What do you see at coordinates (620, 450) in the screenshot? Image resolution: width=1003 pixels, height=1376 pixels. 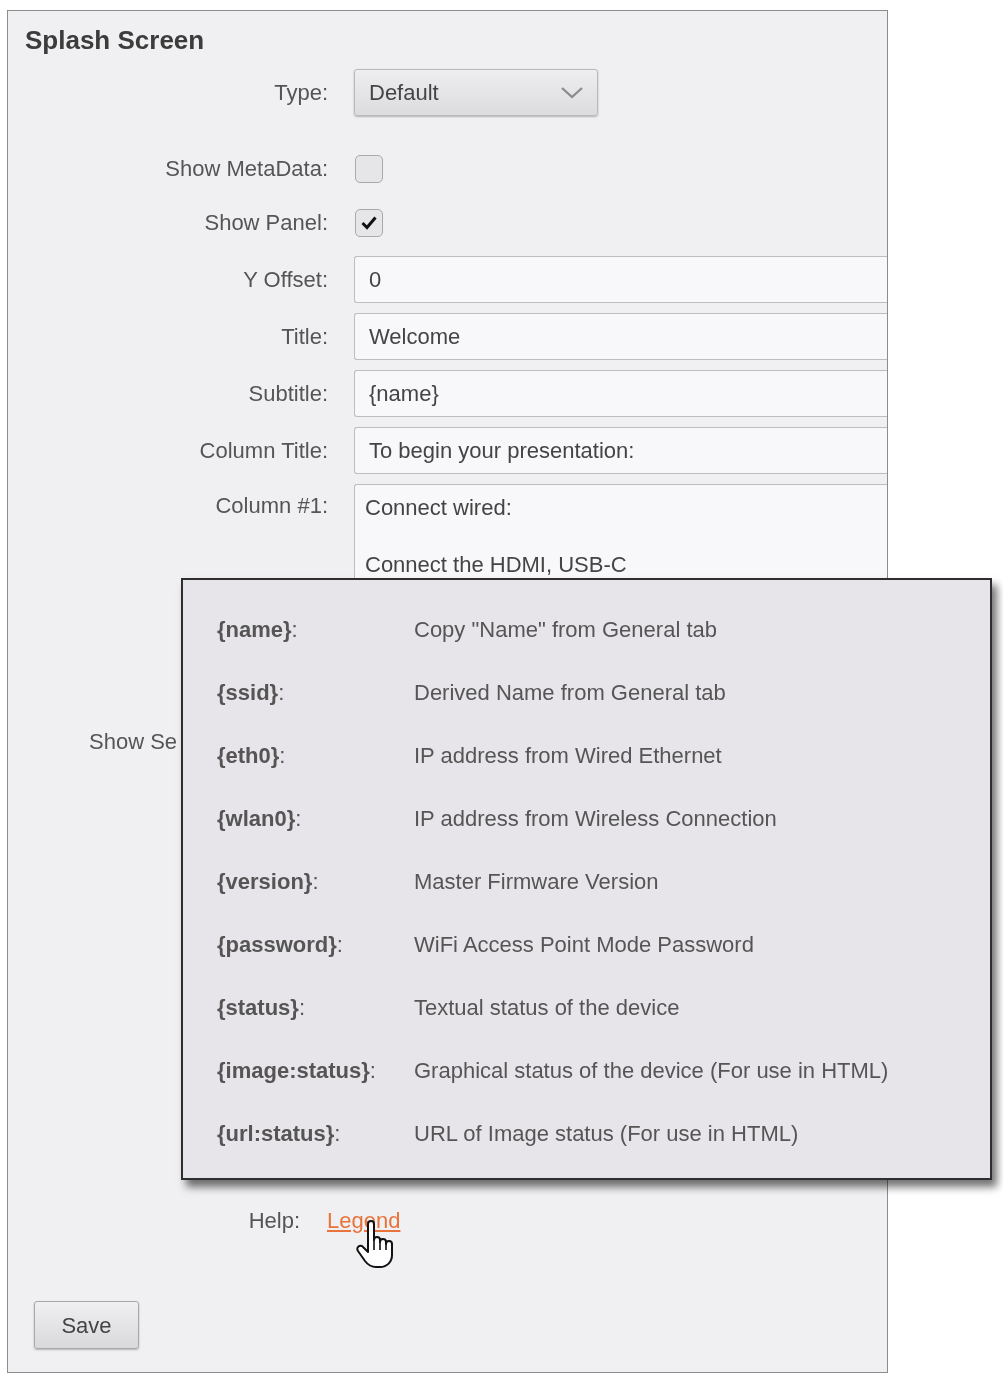 I see `text-input: To begin your presentation:` at bounding box center [620, 450].